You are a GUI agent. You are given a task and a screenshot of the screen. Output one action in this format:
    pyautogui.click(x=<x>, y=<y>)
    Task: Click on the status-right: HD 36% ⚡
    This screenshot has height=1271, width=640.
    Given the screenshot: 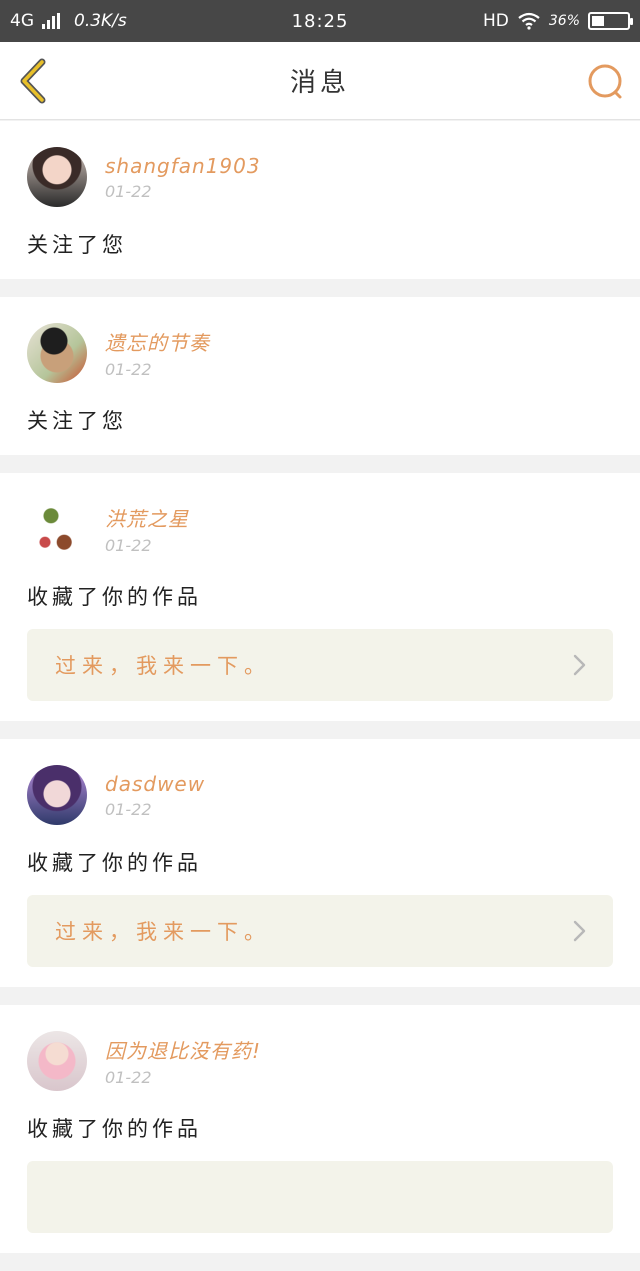 What is the action you would take?
    pyautogui.click(x=558, y=21)
    